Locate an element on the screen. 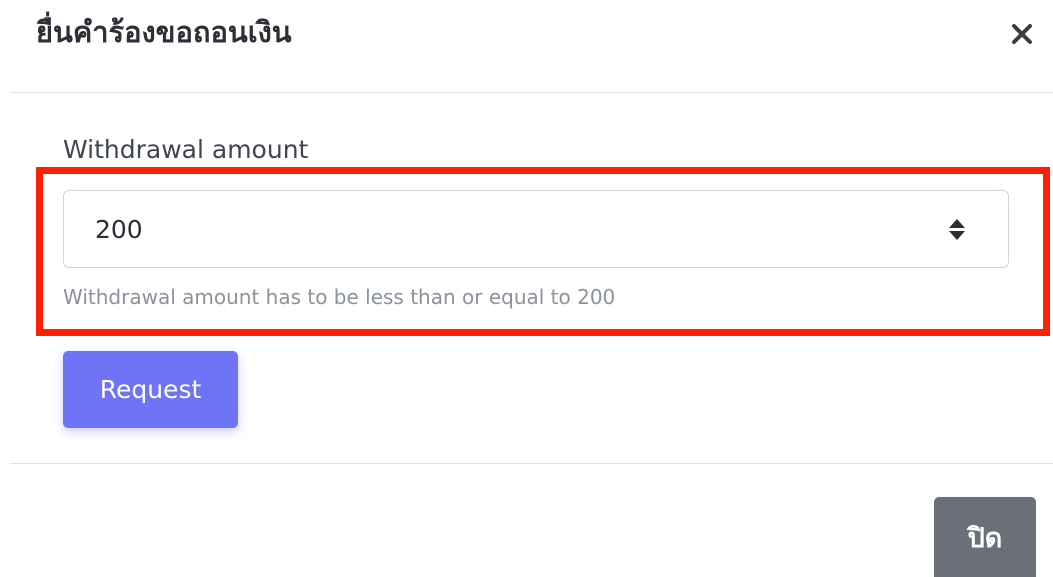 This screenshot has height=577, width=1053. amount-label: Withdrawal amount is located at coordinates (186, 149).